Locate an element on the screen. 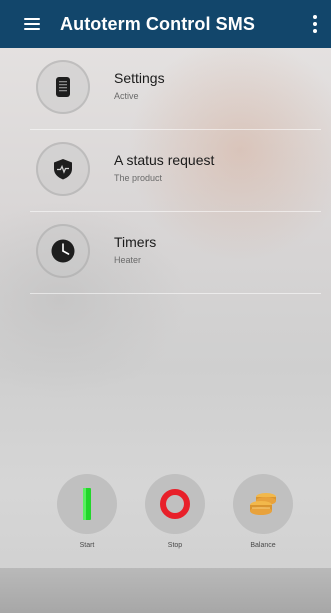 This screenshot has width=331, height=613. app-bar: Autoterm Control SMS is located at coordinates (165, 24).